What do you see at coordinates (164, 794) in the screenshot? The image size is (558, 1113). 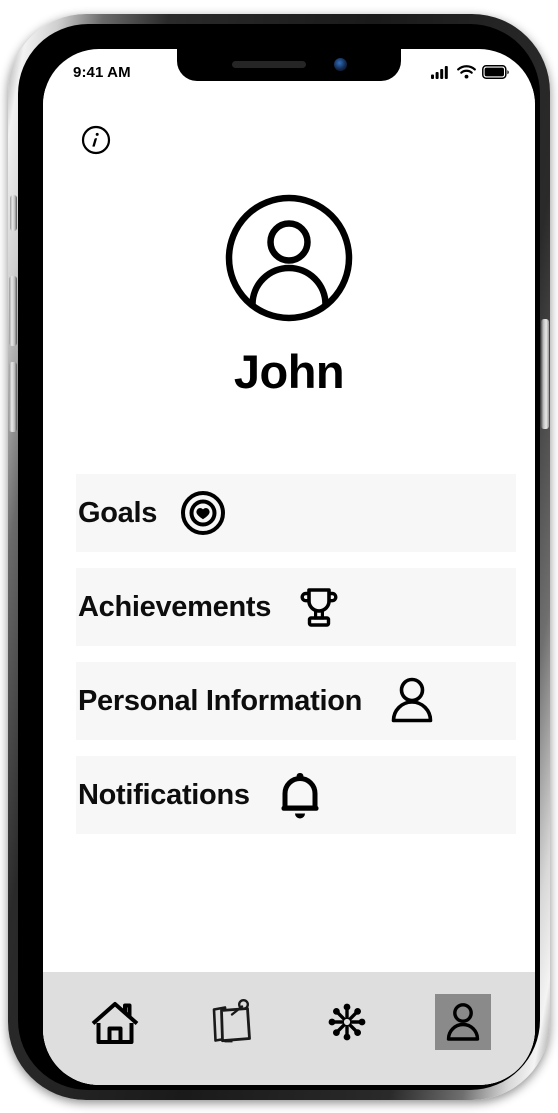 I see `menu-item-label: Notifications` at bounding box center [164, 794].